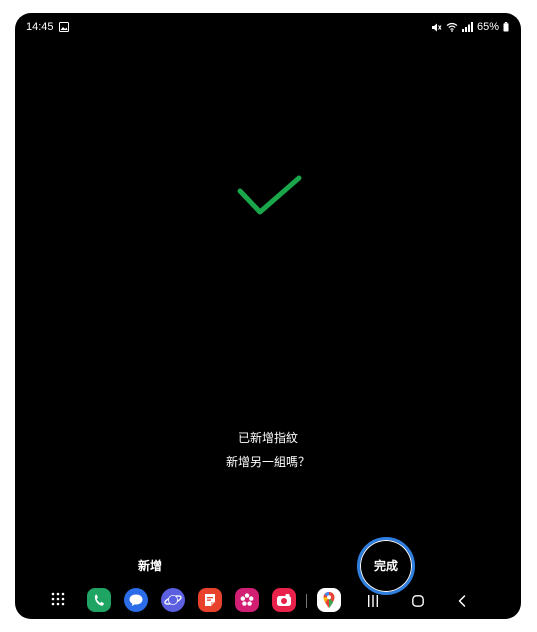 The height and width of the screenshot is (632, 537). What do you see at coordinates (136, 600) in the screenshot?
I see `messages-app-icon` at bounding box center [136, 600].